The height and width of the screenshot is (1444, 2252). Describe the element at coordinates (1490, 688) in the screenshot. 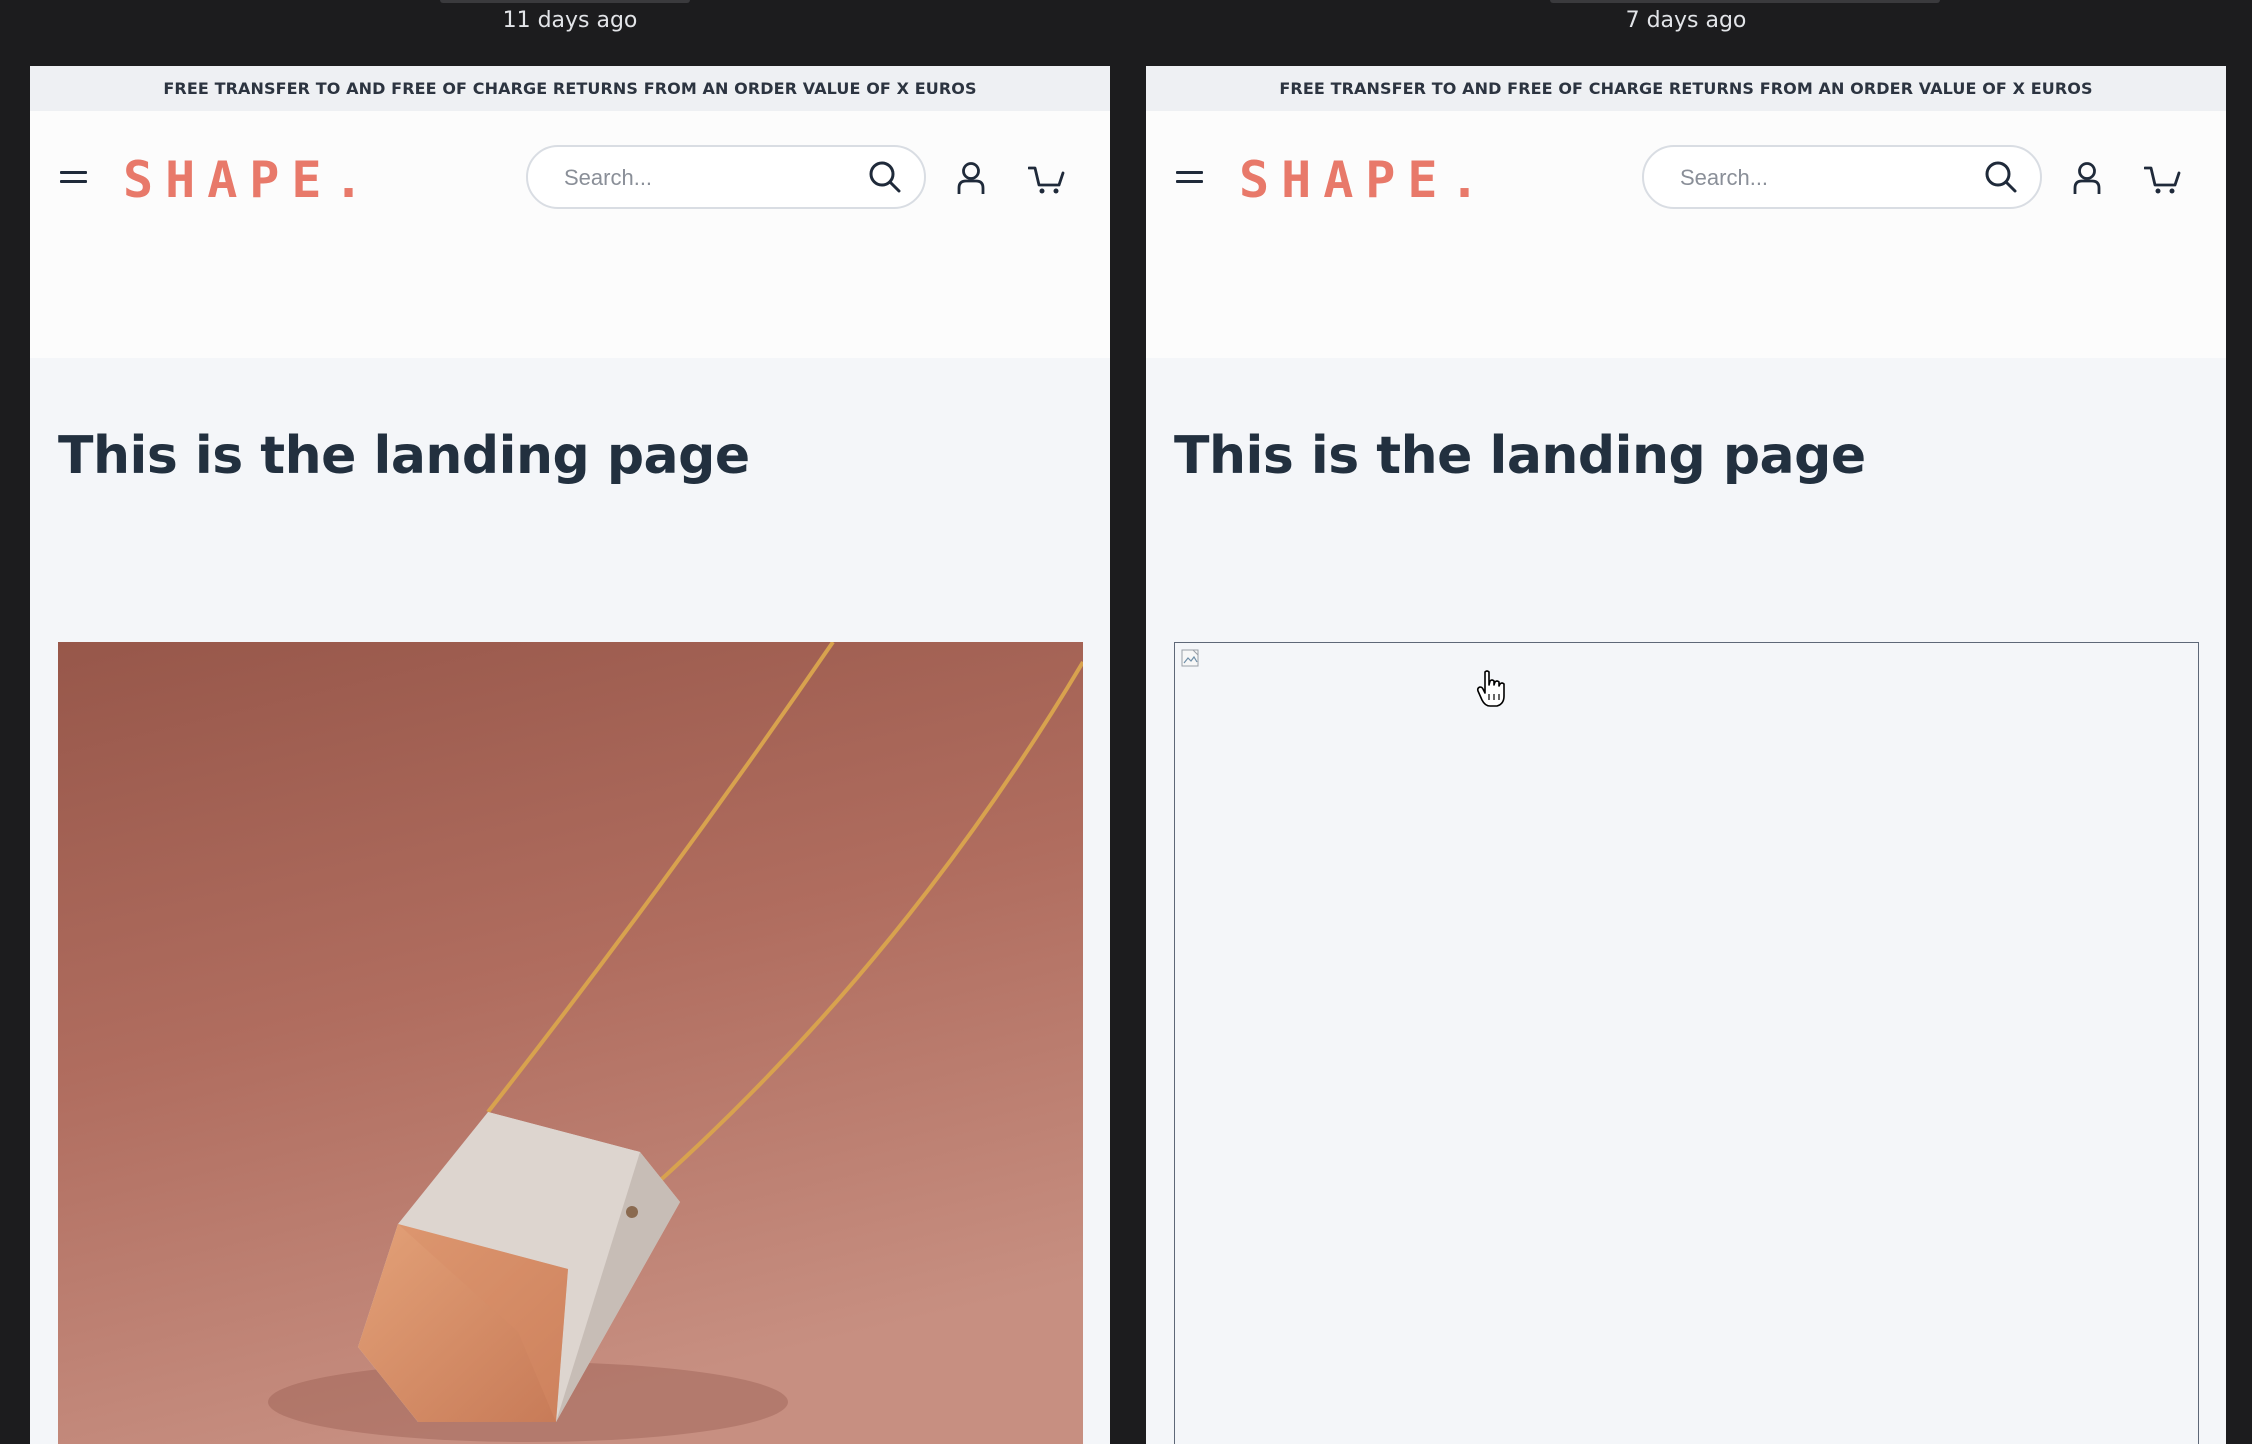

I see `pointer-hand-cursor-icon` at that location.